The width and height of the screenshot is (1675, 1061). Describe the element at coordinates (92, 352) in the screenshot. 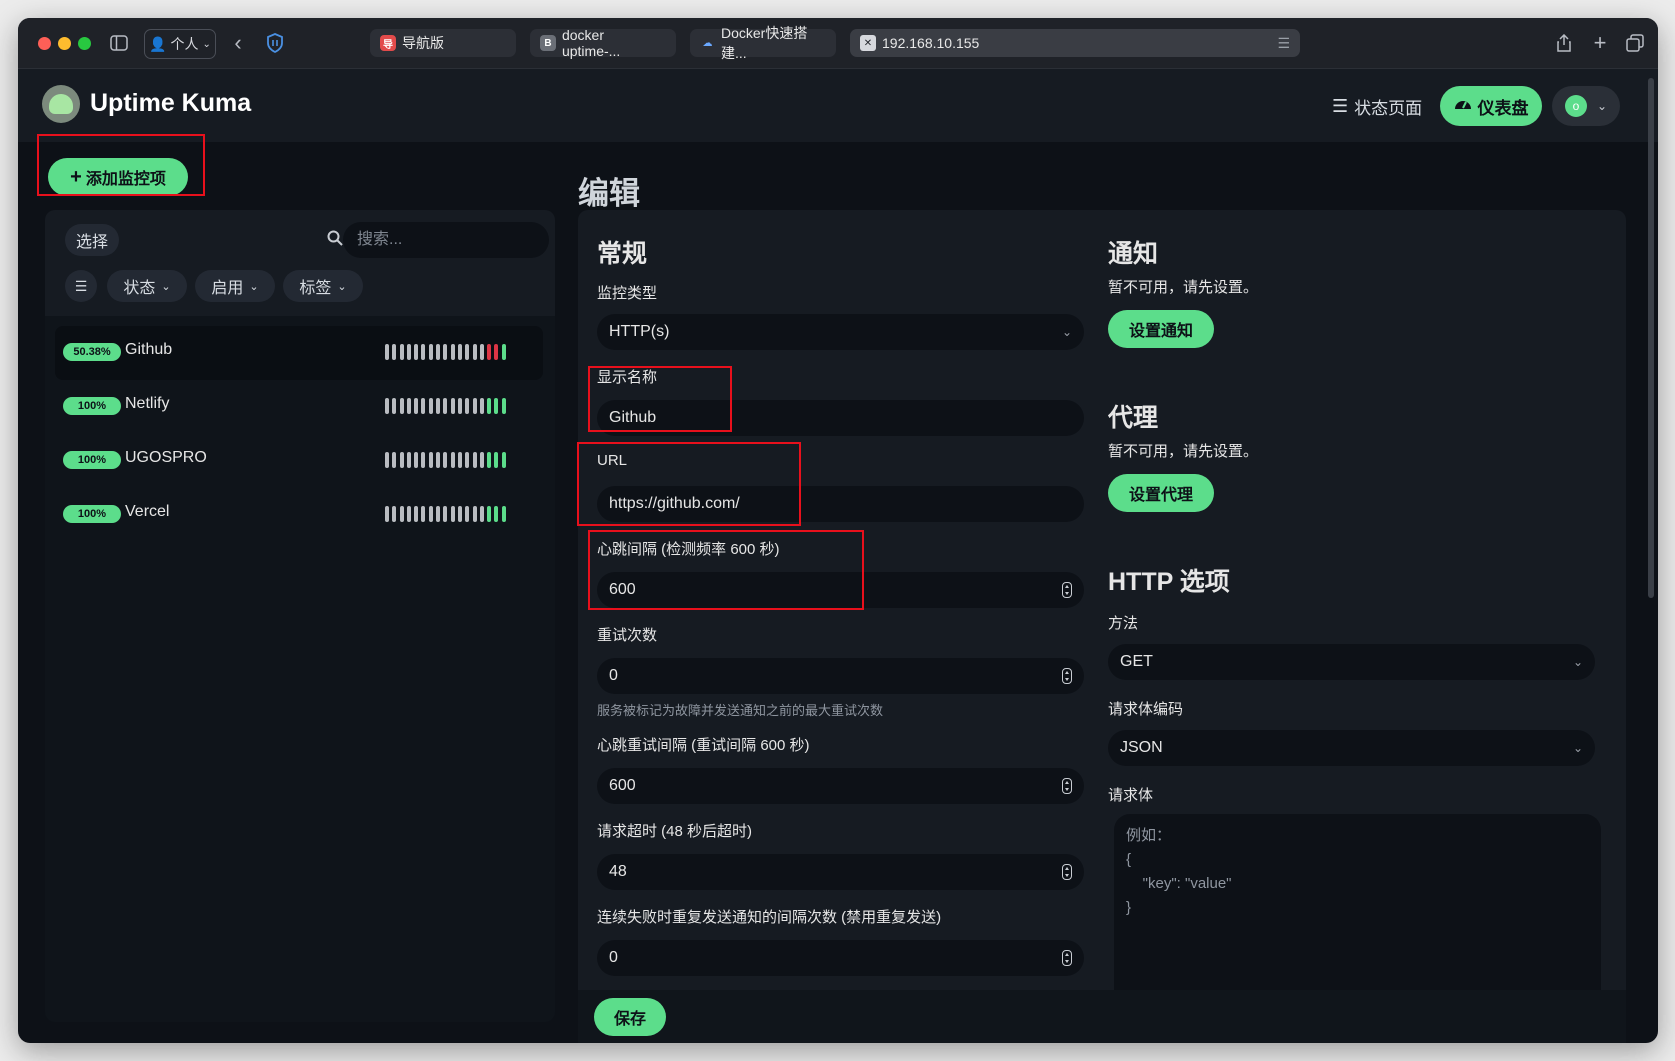

I see `uptime-badge: 50.38%` at that location.